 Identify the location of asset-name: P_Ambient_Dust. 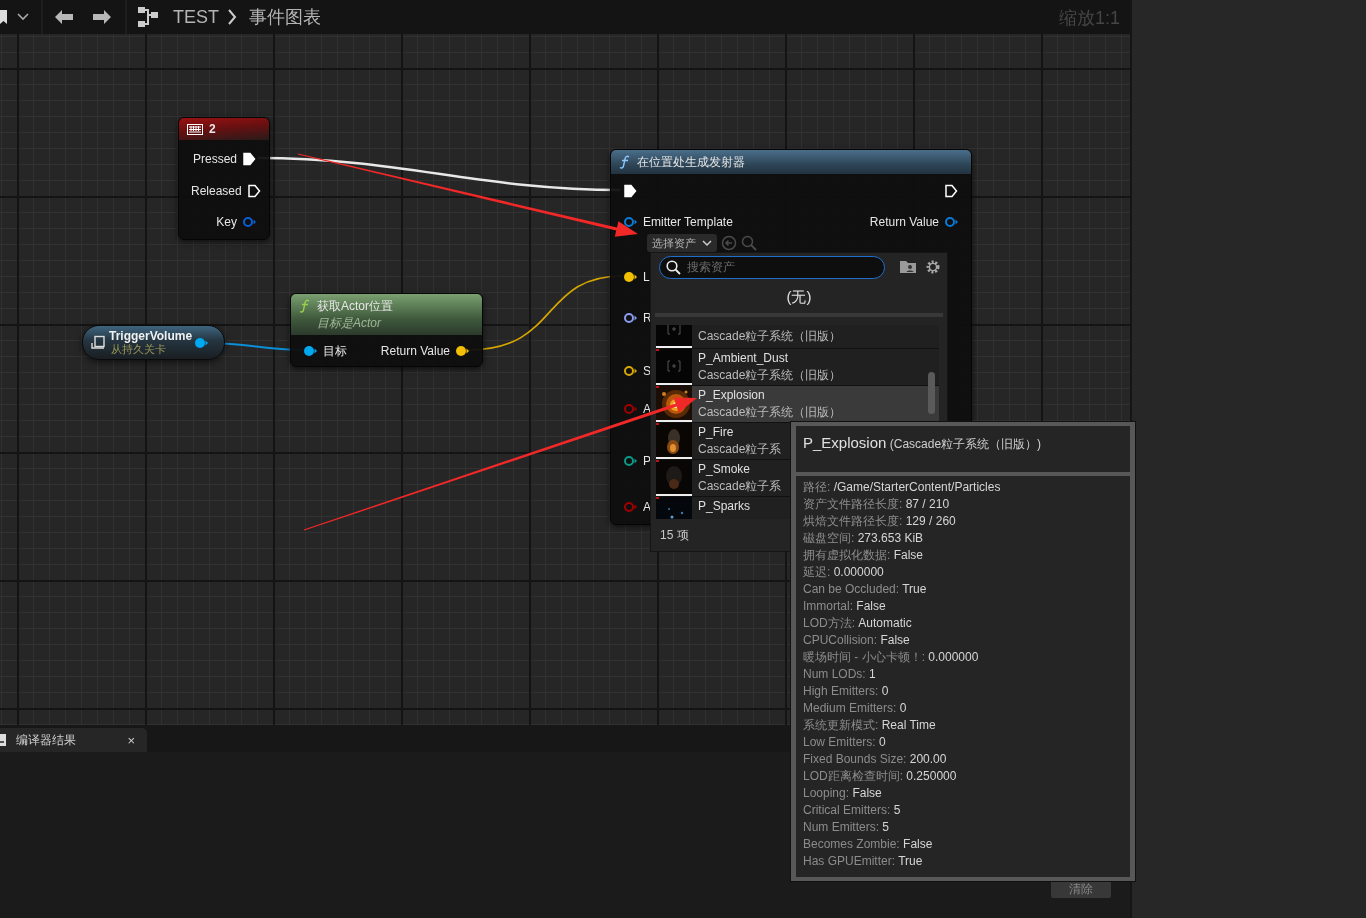
(744, 358).